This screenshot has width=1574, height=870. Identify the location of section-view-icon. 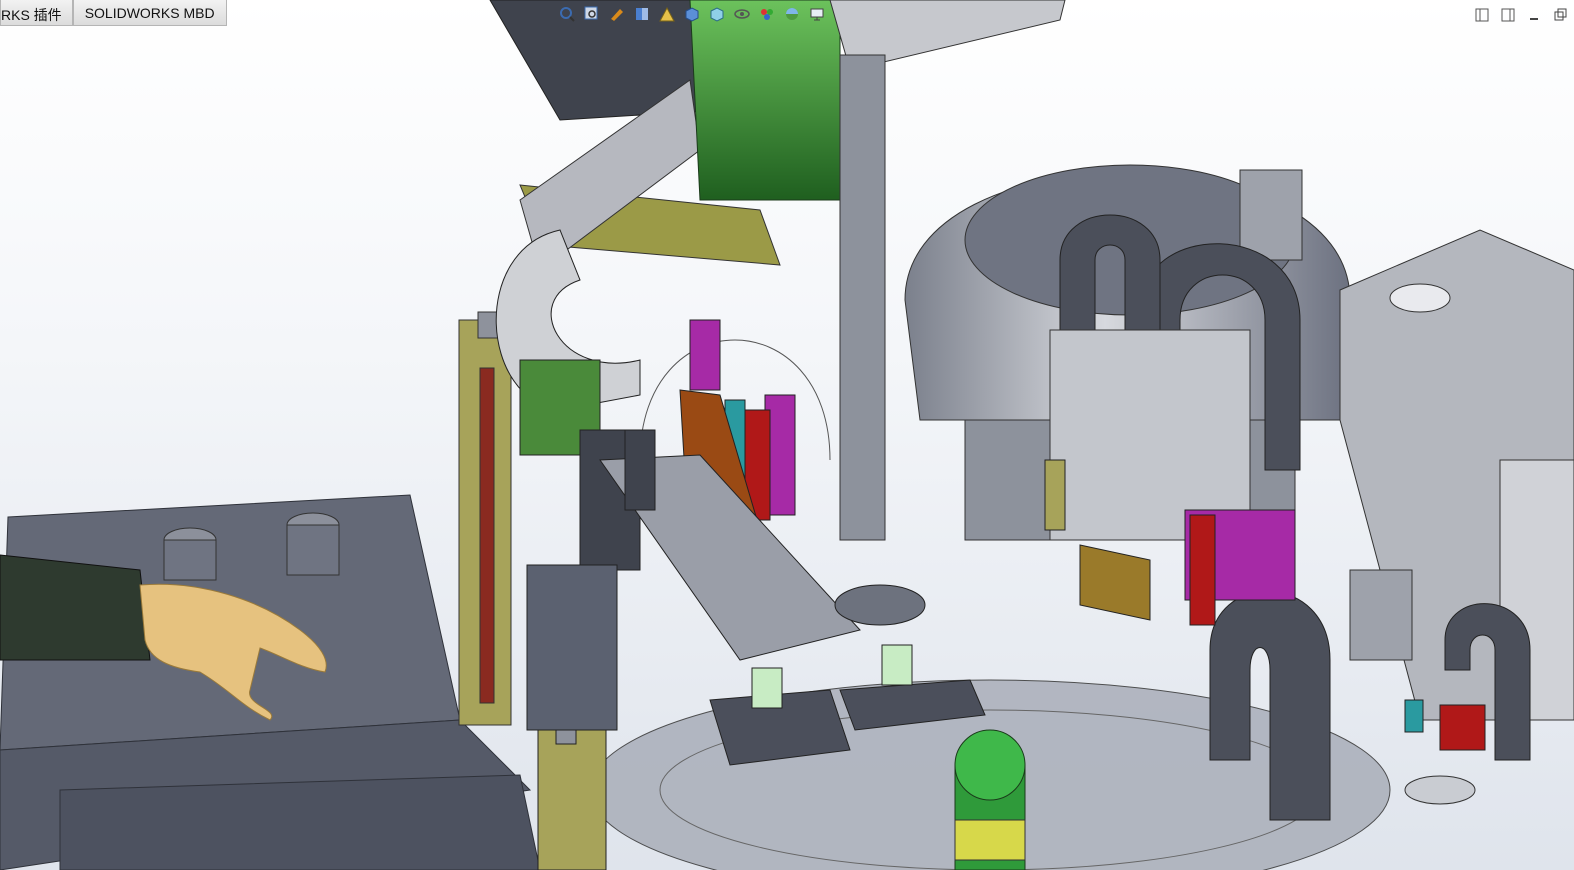
(642, 14).